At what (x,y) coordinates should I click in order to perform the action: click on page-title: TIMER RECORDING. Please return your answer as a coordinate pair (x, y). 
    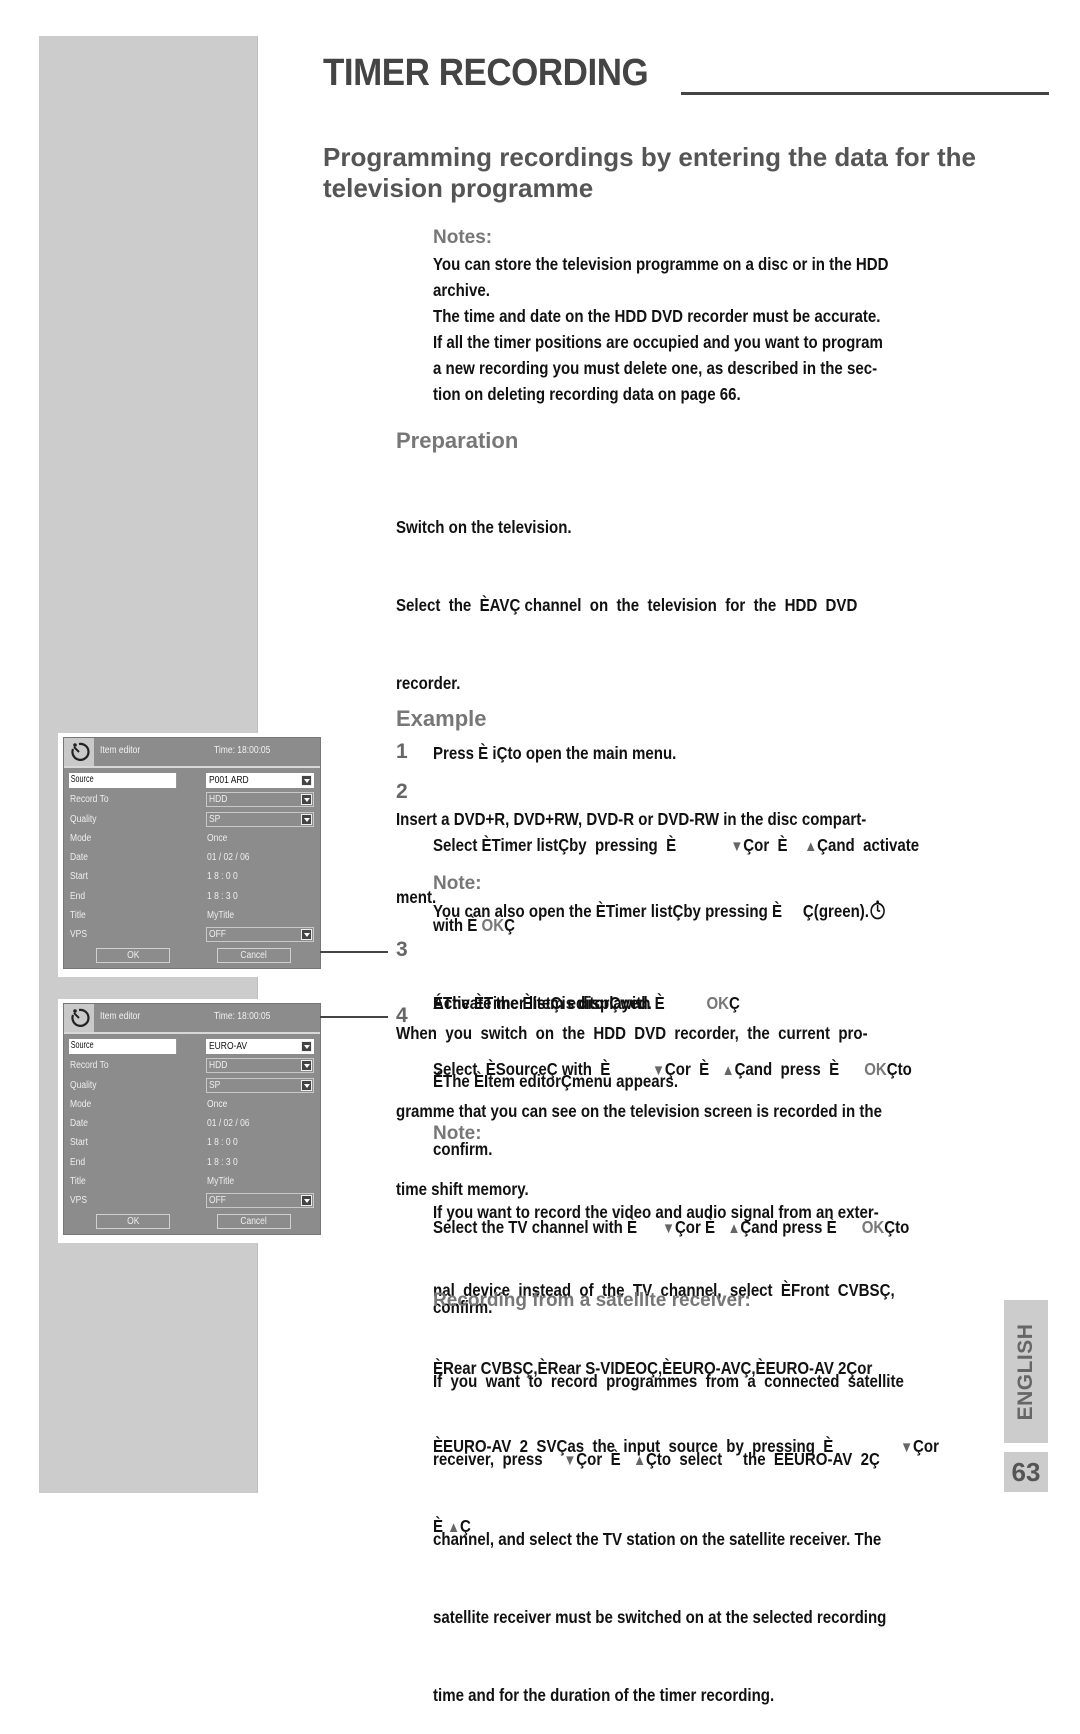
    Looking at the image, I should click on (486, 73).